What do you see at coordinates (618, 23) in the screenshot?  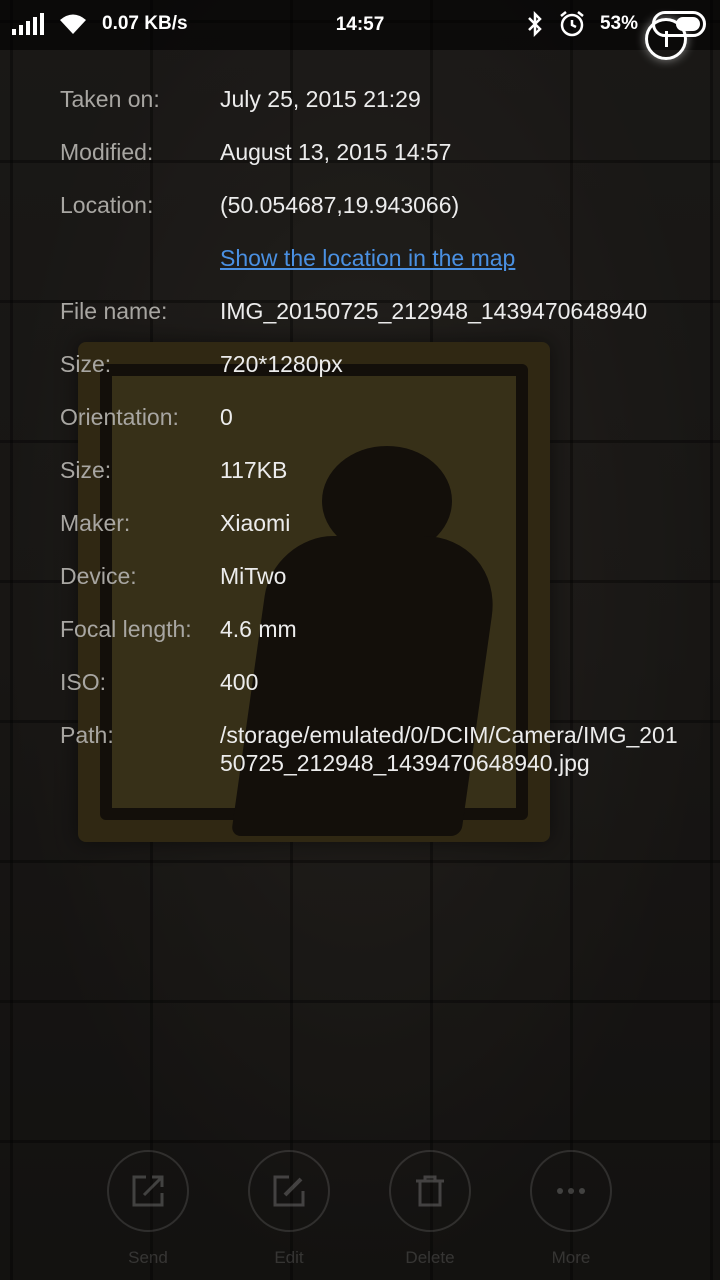 I see `battery-percent: 53%` at bounding box center [618, 23].